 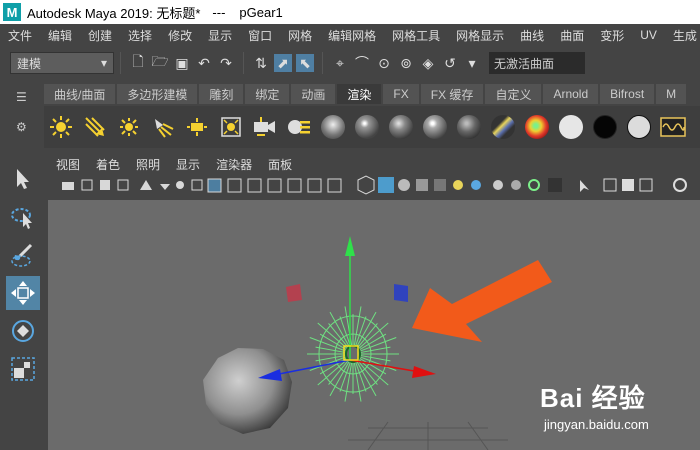 What do you see at coordinates (68, 164) in the screenshot?
I see `panel-menu-view: 视图` at bounding box center [68, 164].